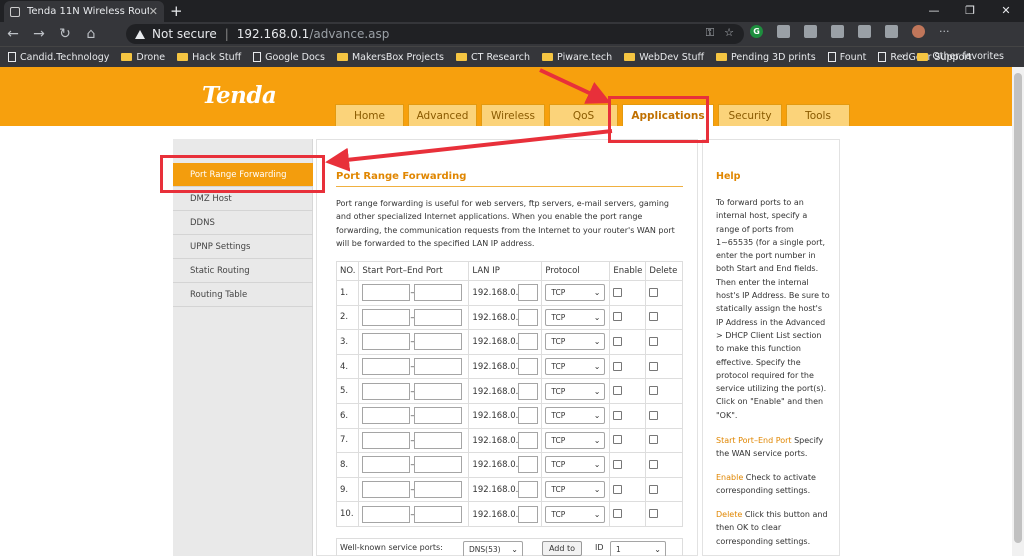  What do you see at coordinates (469, 150) in the screenshot?
I see `arrow-to-port-range-forwarding` at bounding box center [469, 150].